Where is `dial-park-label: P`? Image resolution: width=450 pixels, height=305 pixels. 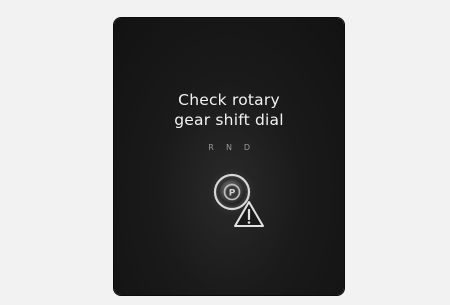
dial-park-label: P is located at coordinates (232, 194).